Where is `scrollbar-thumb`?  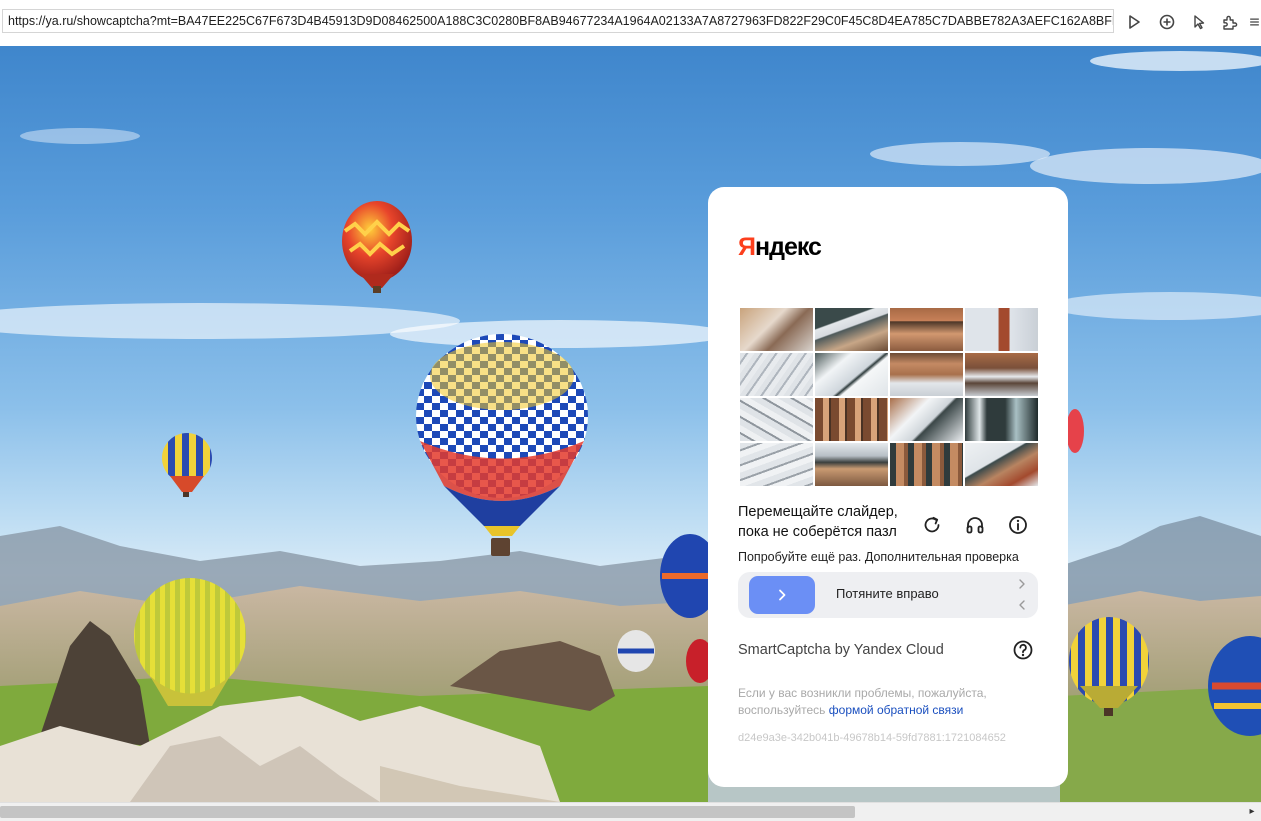
scrollbar-thumb is located at coordinates (427, 812).